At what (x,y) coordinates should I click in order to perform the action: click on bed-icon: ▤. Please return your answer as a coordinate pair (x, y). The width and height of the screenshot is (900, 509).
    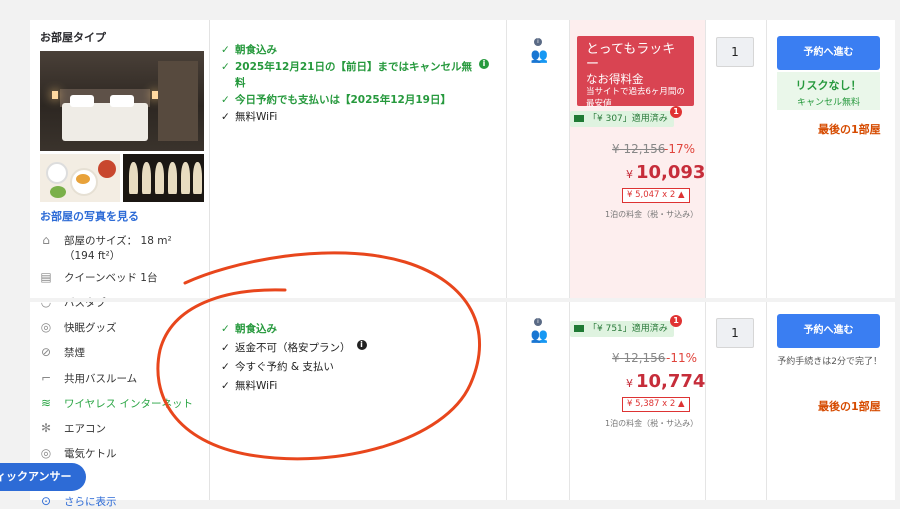
    Looking at the image, I should click on (46, 277).